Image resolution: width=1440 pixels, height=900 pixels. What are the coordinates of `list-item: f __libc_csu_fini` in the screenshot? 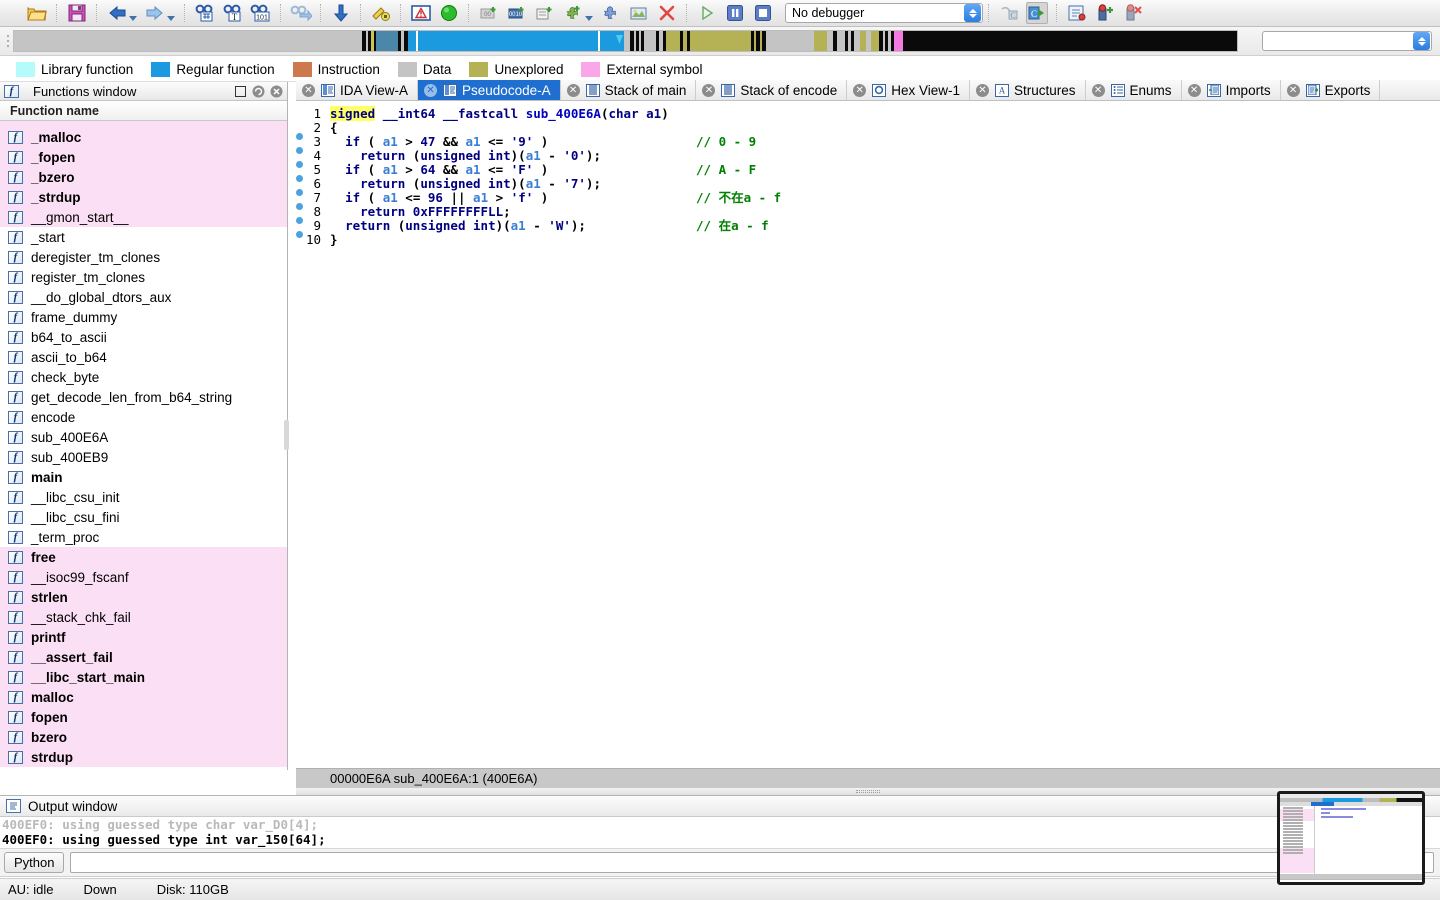 It's located at (143, 517).